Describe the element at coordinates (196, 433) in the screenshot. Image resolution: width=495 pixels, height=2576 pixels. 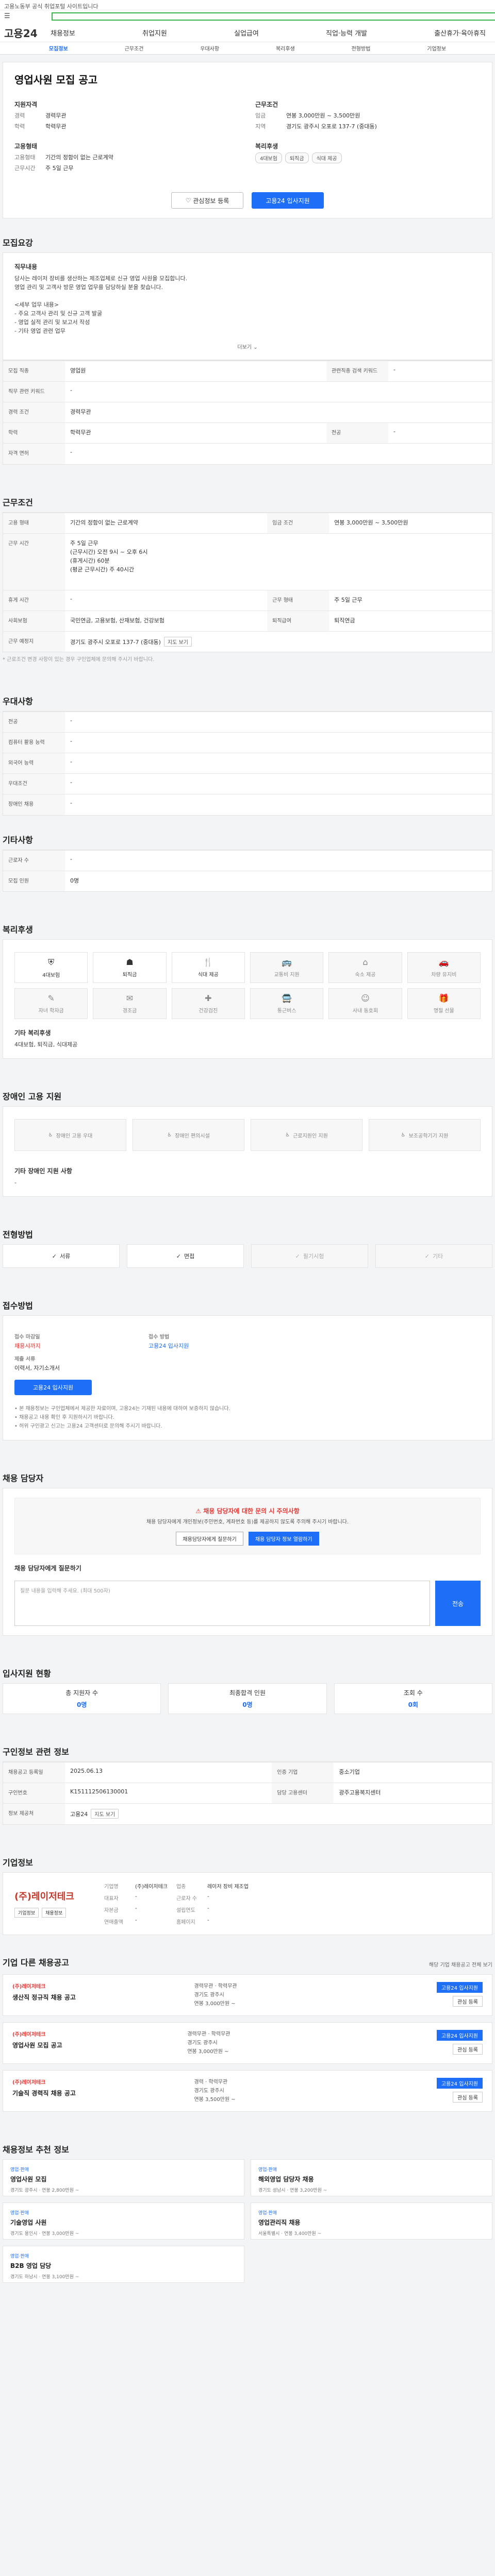
I see `row-value: 학력무관` at that location.